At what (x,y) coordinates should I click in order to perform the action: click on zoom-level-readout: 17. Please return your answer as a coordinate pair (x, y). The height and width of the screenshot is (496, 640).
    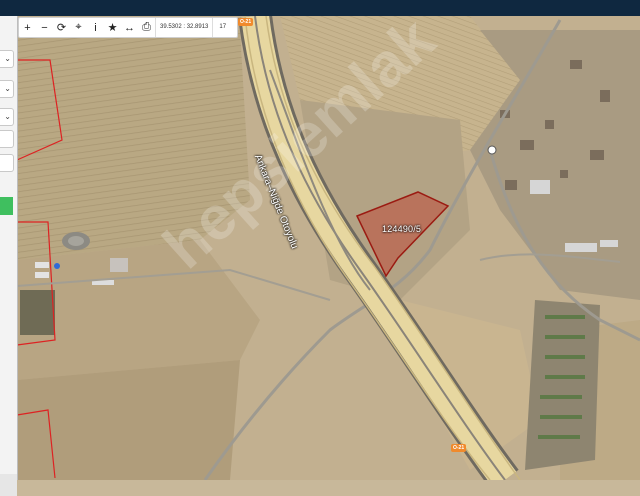
    Looking at the image, I should click on (222, 27).